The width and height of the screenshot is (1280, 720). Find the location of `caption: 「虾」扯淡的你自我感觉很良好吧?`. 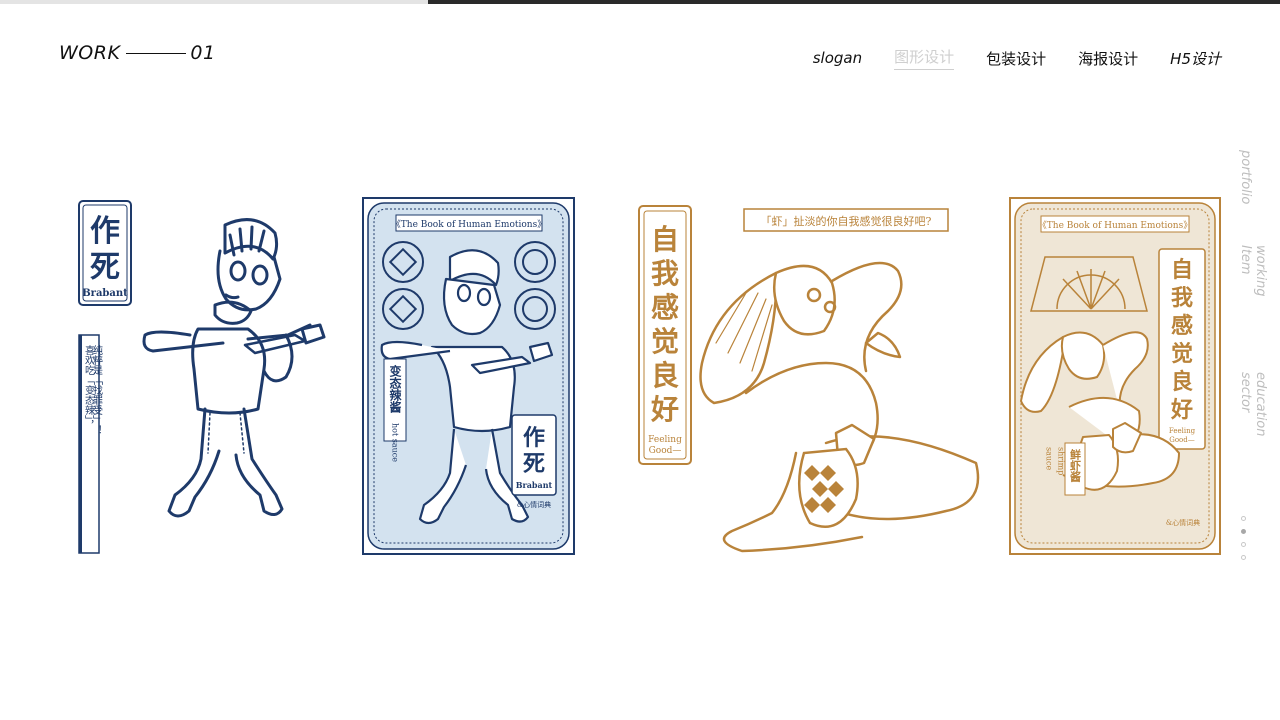

caption: 「虾」扯淡的你自我感觉很良好吧? is located at coordinates (846, 221).